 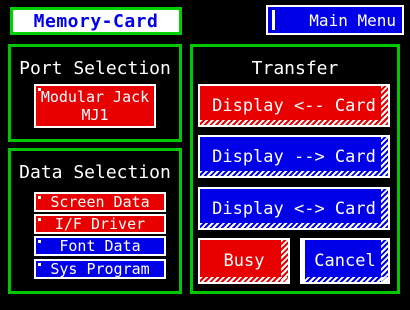 I want to click on main-menu-button: Main Menu, so click(x=335, y=20).